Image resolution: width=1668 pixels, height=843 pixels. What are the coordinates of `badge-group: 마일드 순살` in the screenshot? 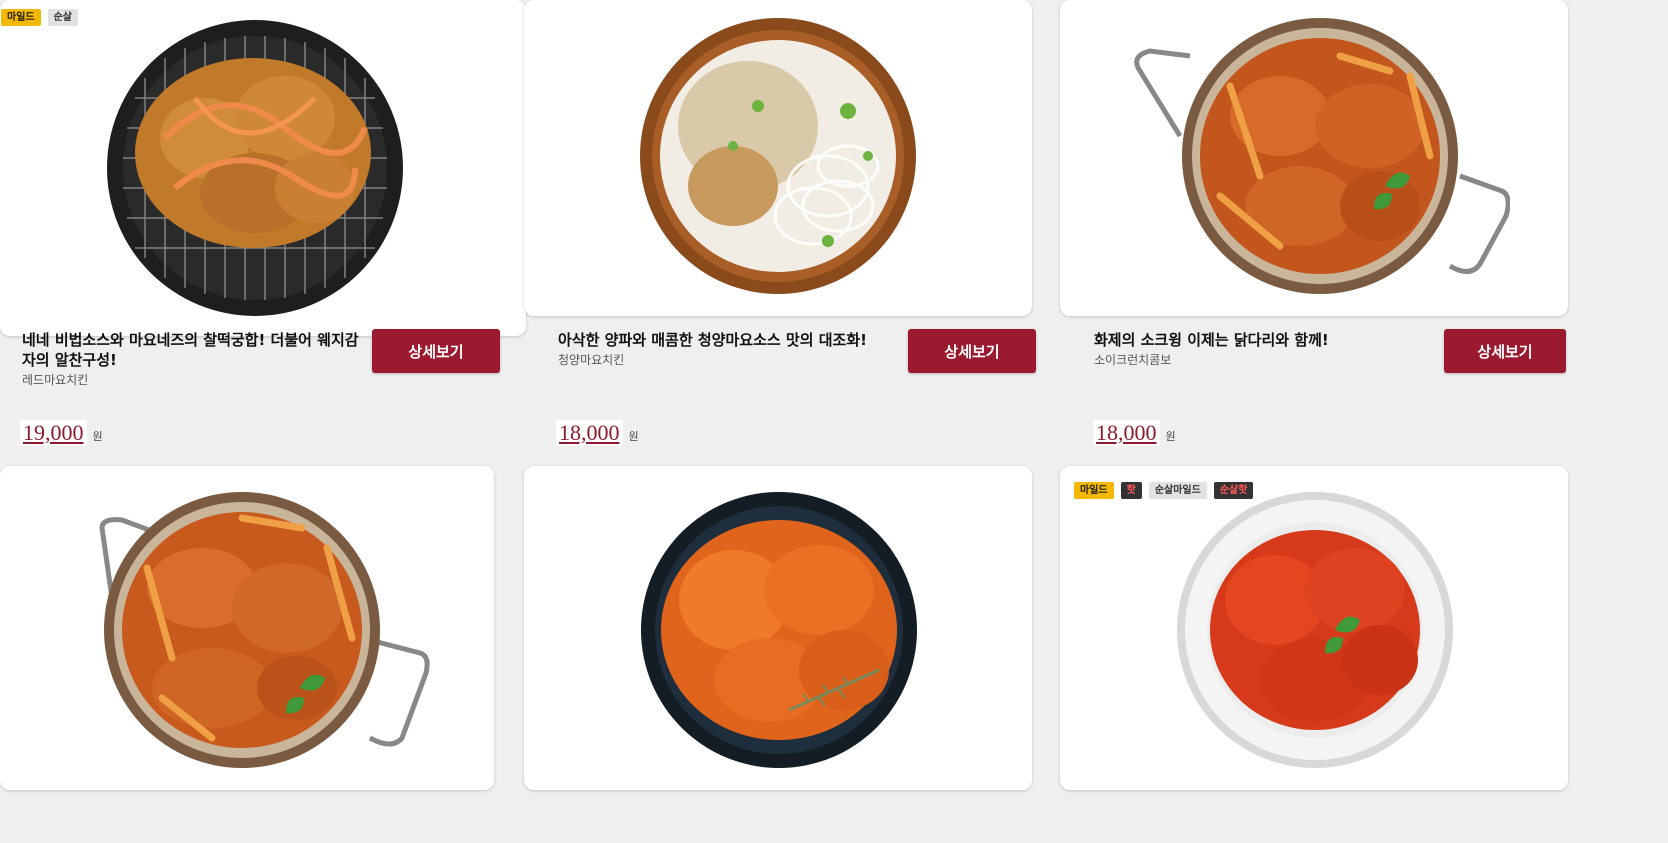 It's located at (40, 17).